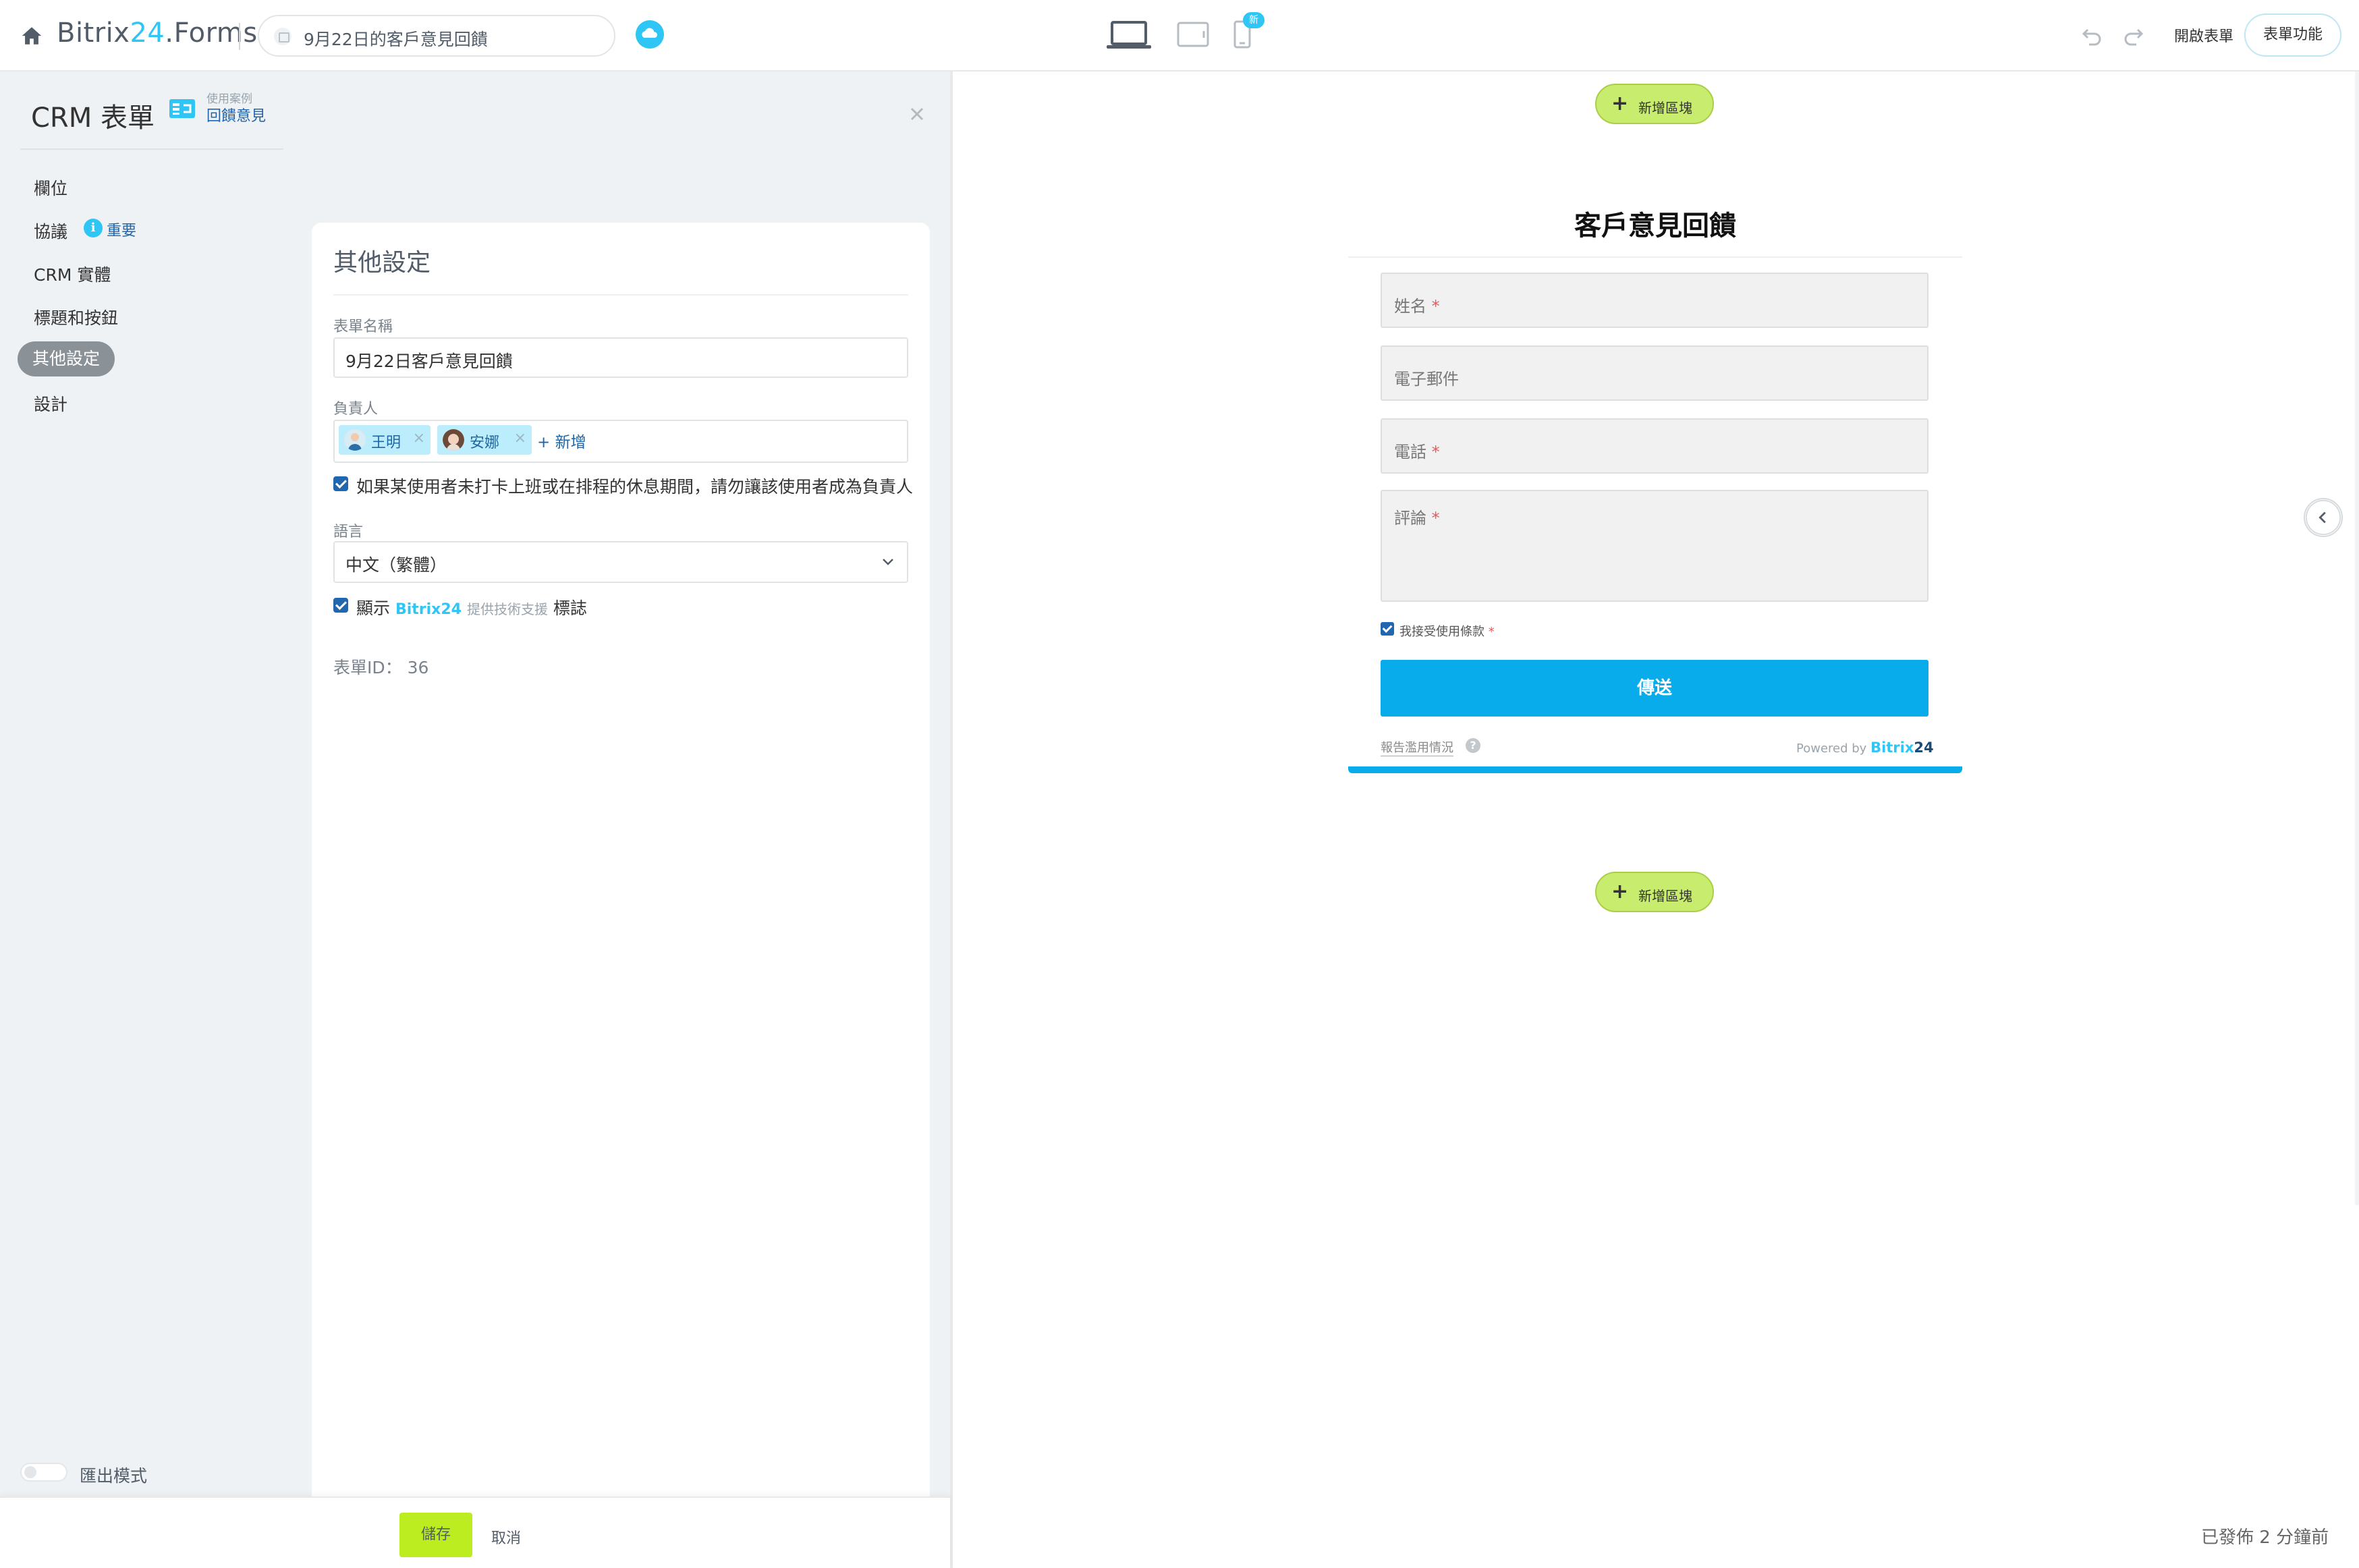  I want to click on responsible-field: 王明 × 安娜 × + 新增, so click(621, 441).